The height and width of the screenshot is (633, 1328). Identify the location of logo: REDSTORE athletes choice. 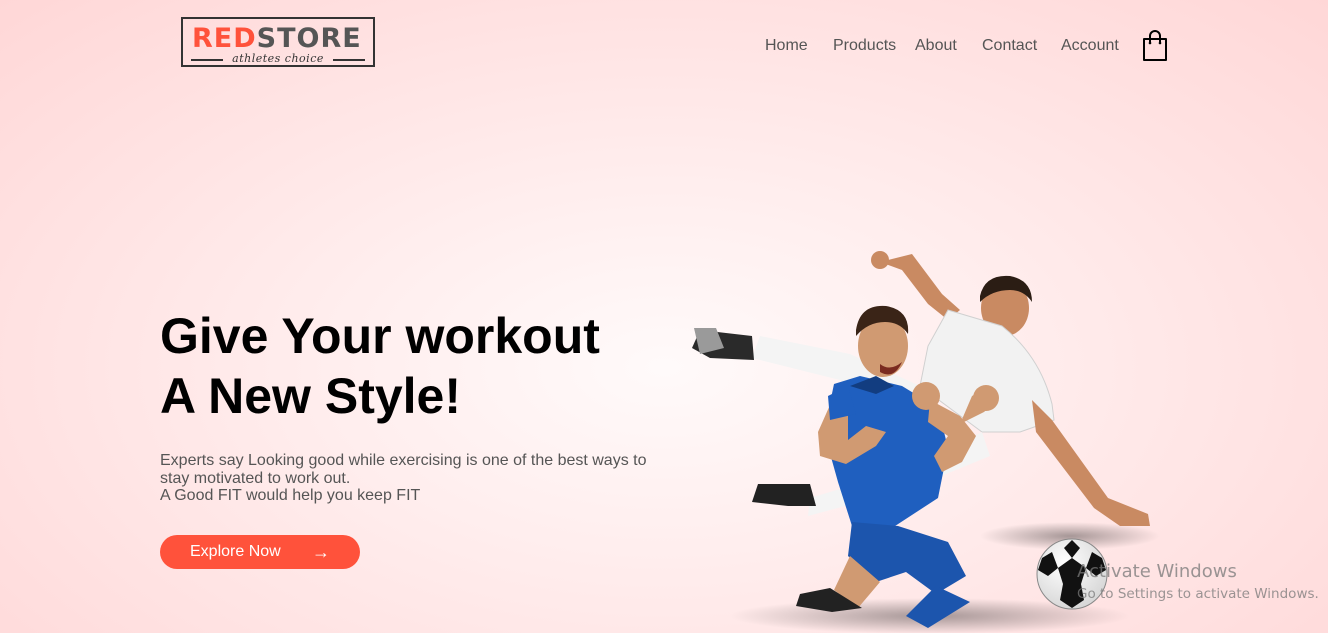
(278, 42).